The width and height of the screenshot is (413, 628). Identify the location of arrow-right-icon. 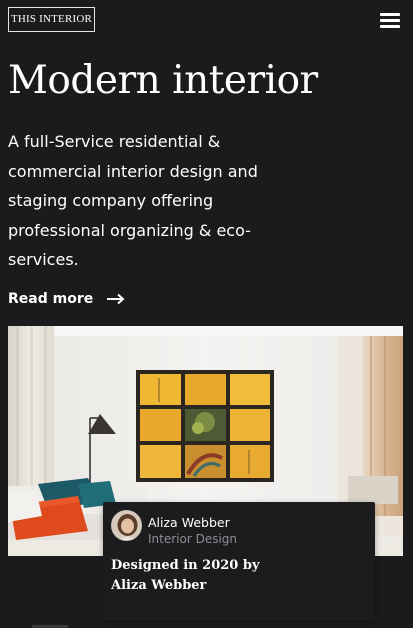
(116, 299).